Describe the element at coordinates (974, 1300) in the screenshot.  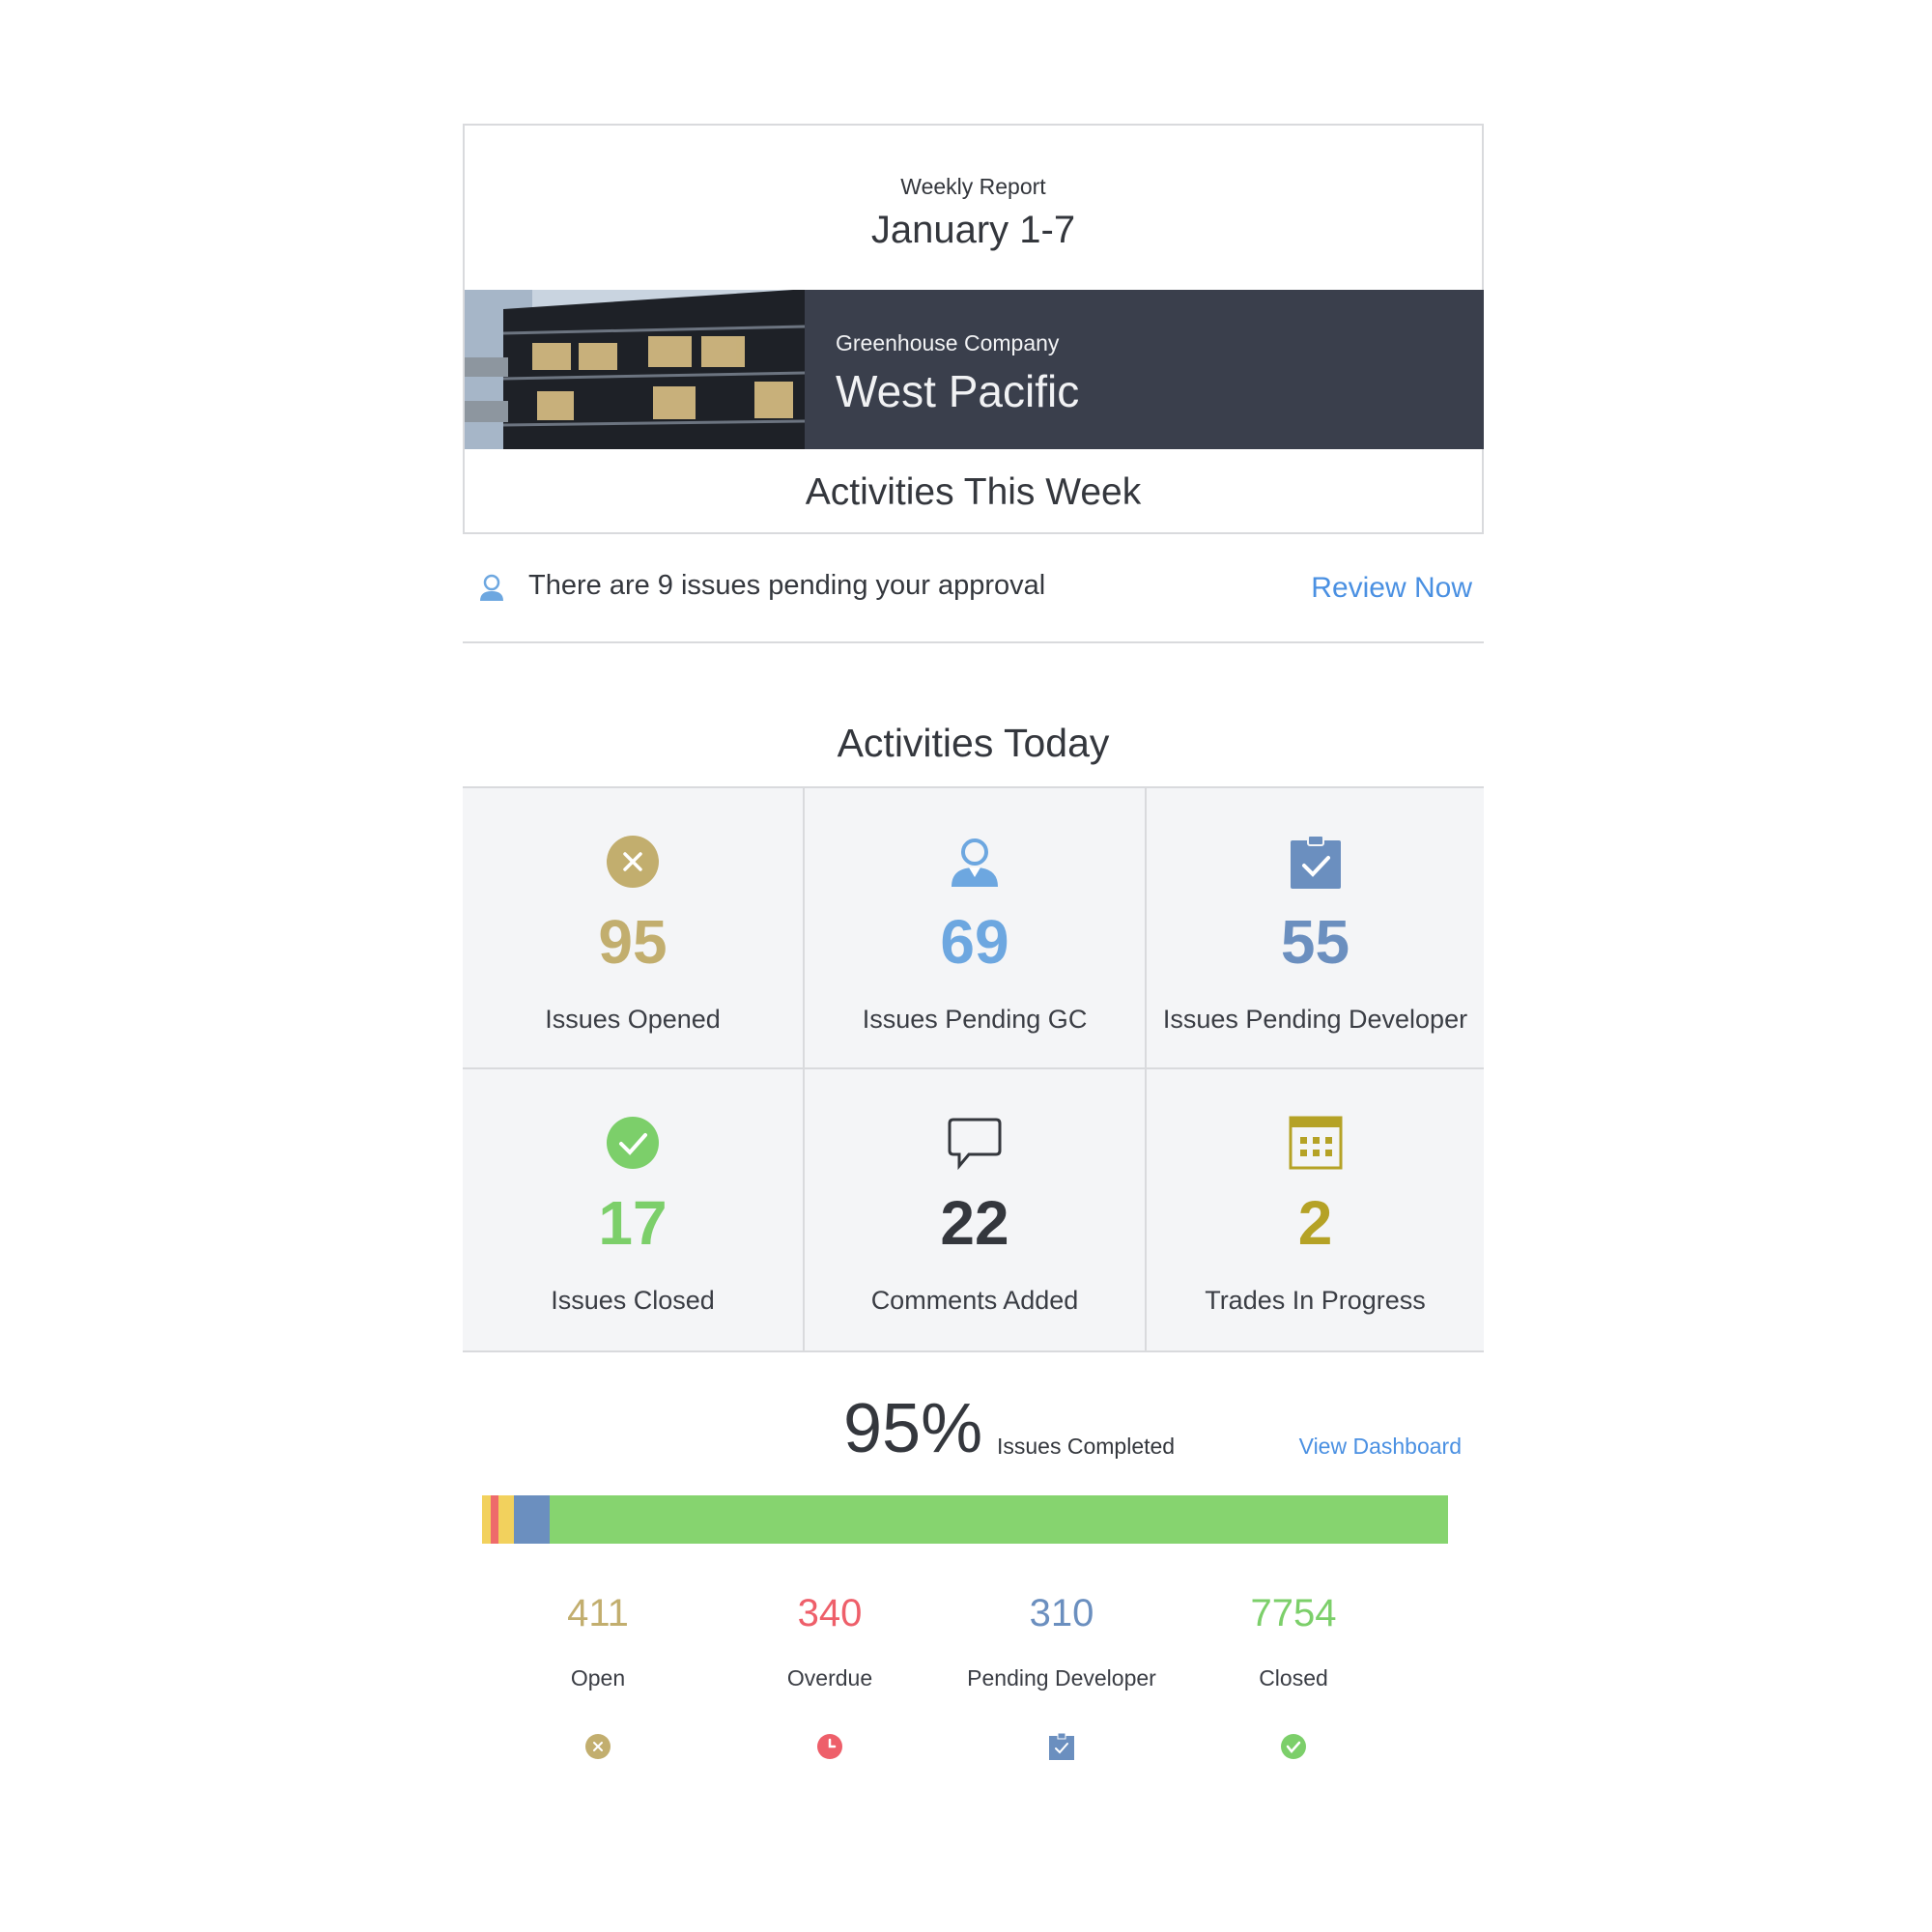
I see `stat-label: Comments Added` at that location.